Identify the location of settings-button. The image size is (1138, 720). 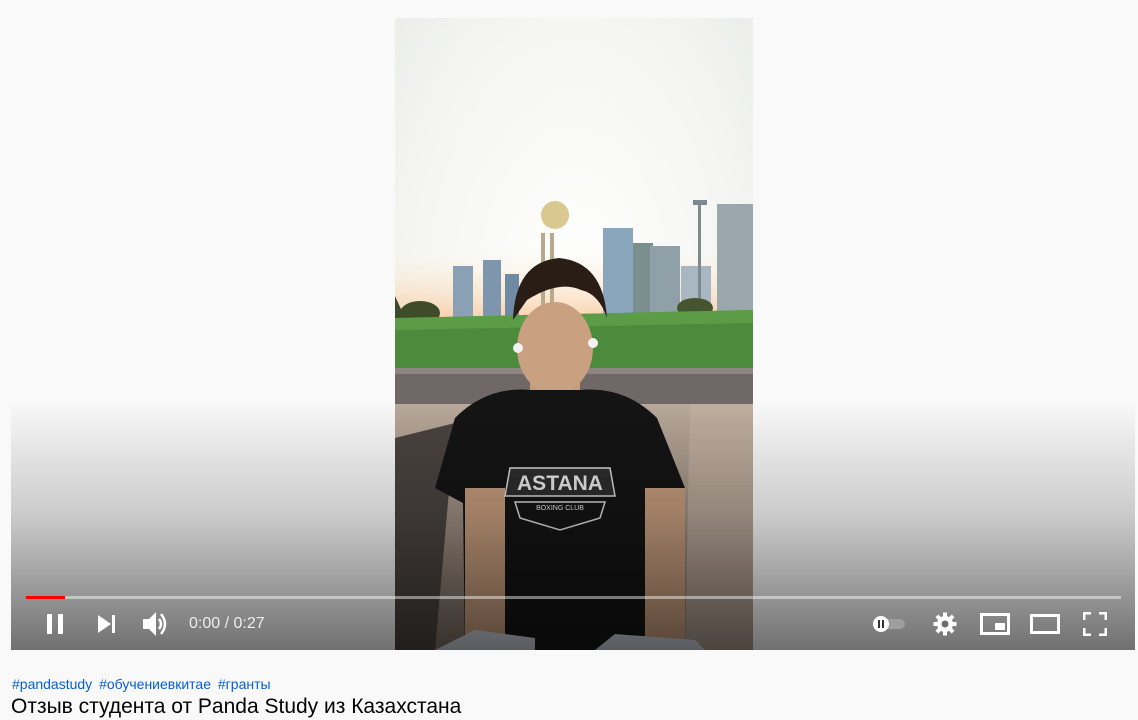
(945, 624).